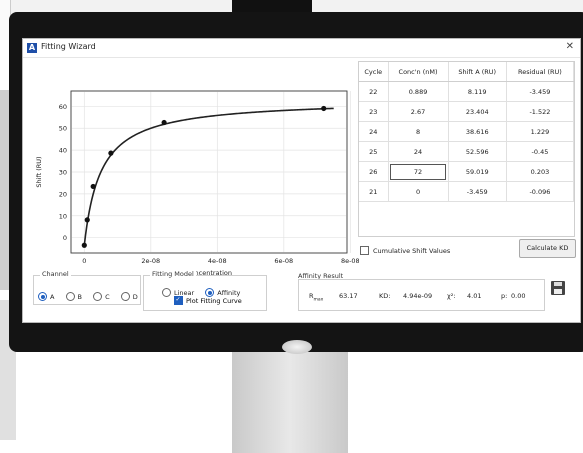  I want to click on table-cell: 38.616, so click(477, 131).